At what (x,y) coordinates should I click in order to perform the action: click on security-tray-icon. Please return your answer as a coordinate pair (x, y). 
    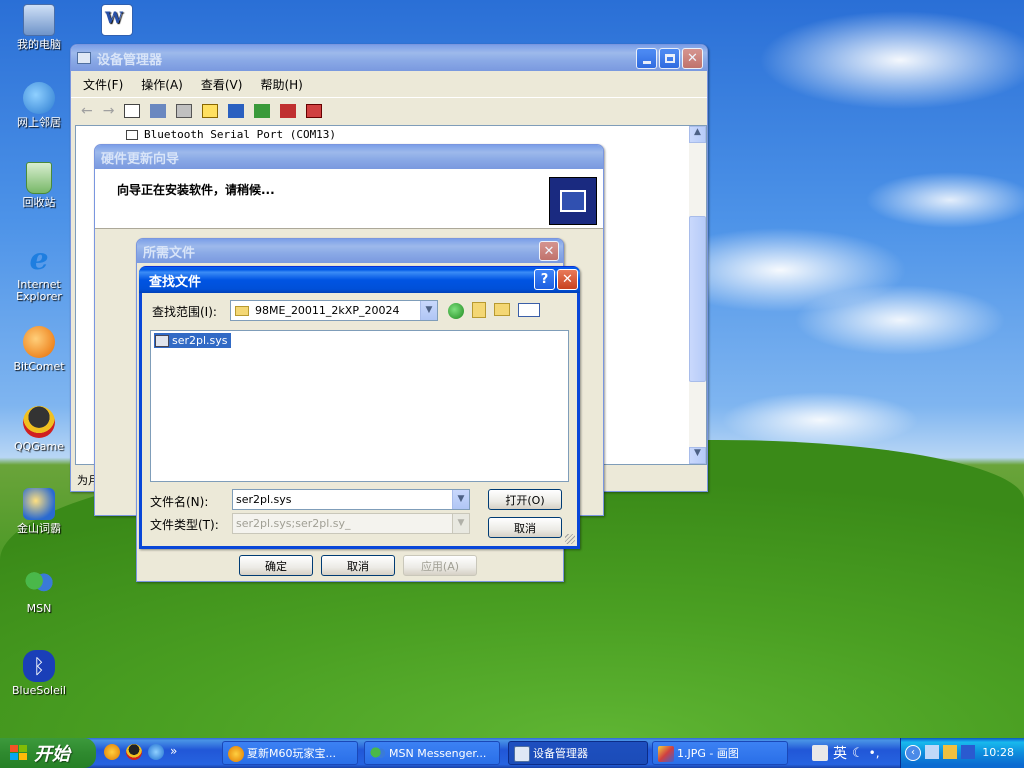
    Looking at the image, I should click on (950, 752).